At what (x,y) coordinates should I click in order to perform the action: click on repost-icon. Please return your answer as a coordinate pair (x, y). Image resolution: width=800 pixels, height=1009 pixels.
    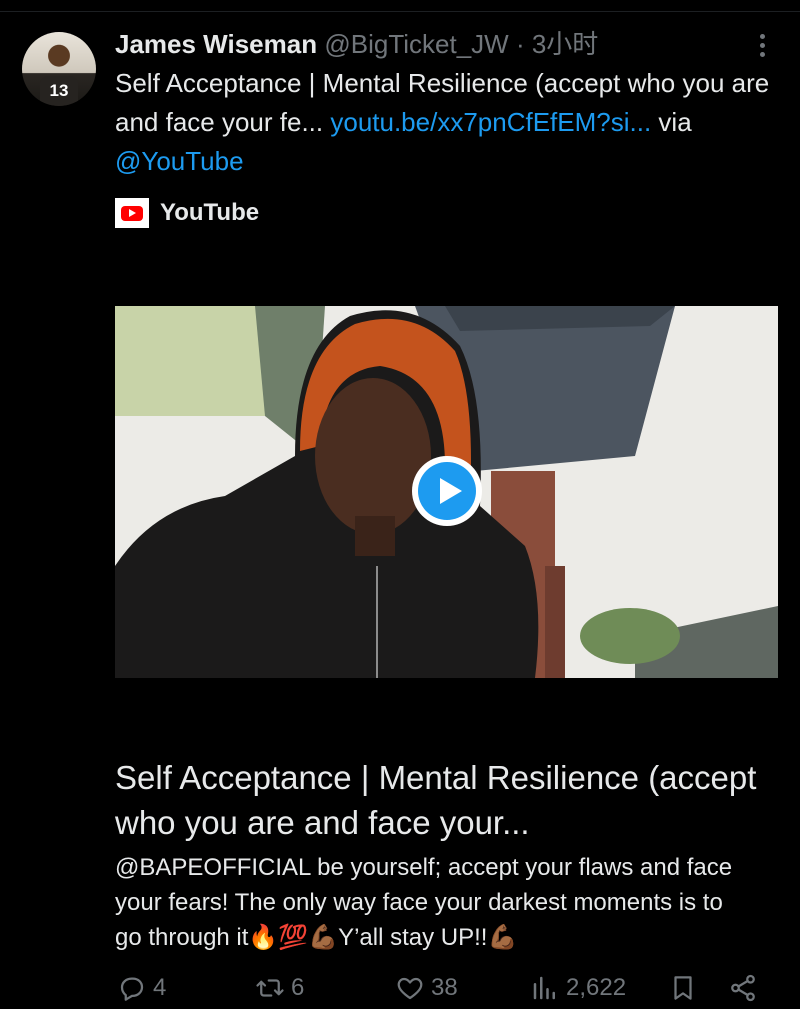
    Looking at the image, I should click on (270, 988).